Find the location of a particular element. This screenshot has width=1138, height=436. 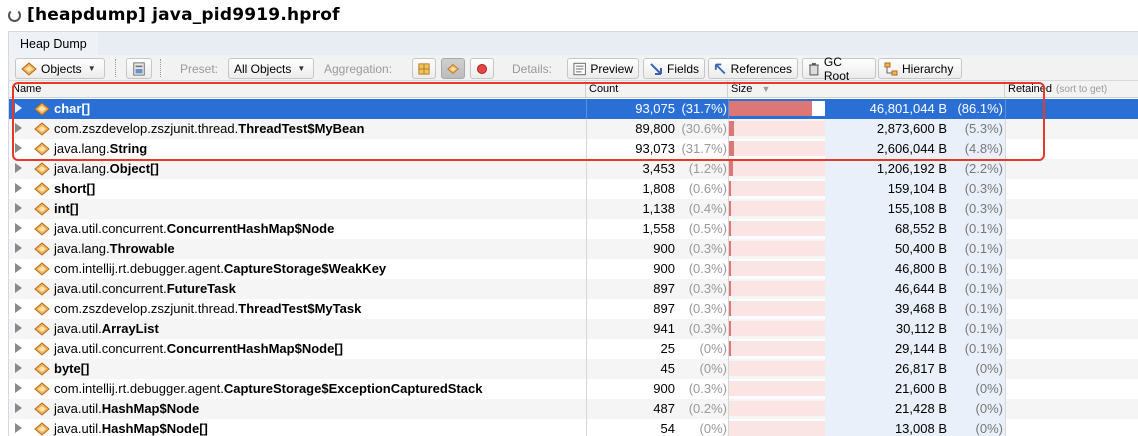

table-row: byte[] 45 (0%) 26,817 B (0%) is located at coordinates (573, 369).